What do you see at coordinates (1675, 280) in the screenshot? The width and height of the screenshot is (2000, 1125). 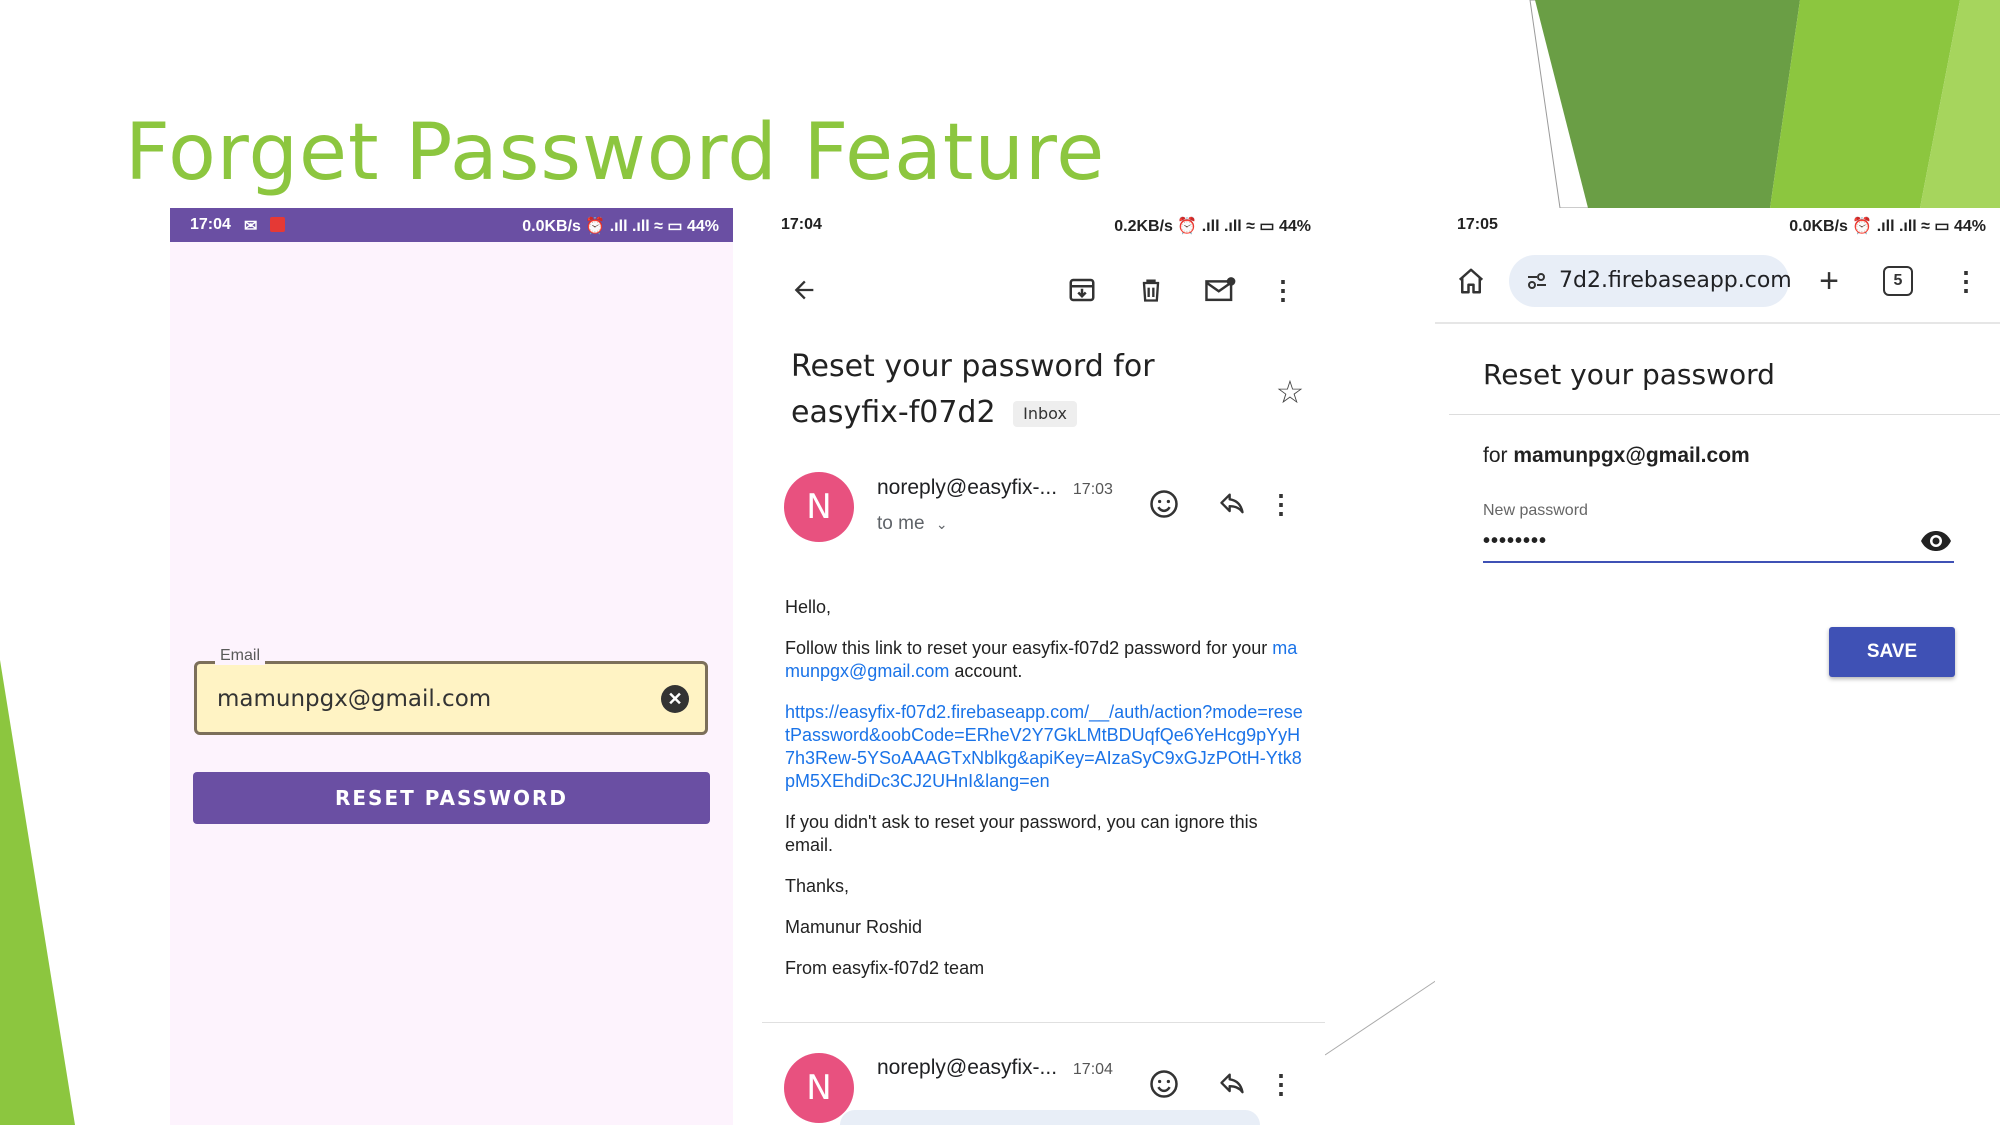 I see `url-text: 7d2.firebaseapp.com` at bounding box center [1675, 280].